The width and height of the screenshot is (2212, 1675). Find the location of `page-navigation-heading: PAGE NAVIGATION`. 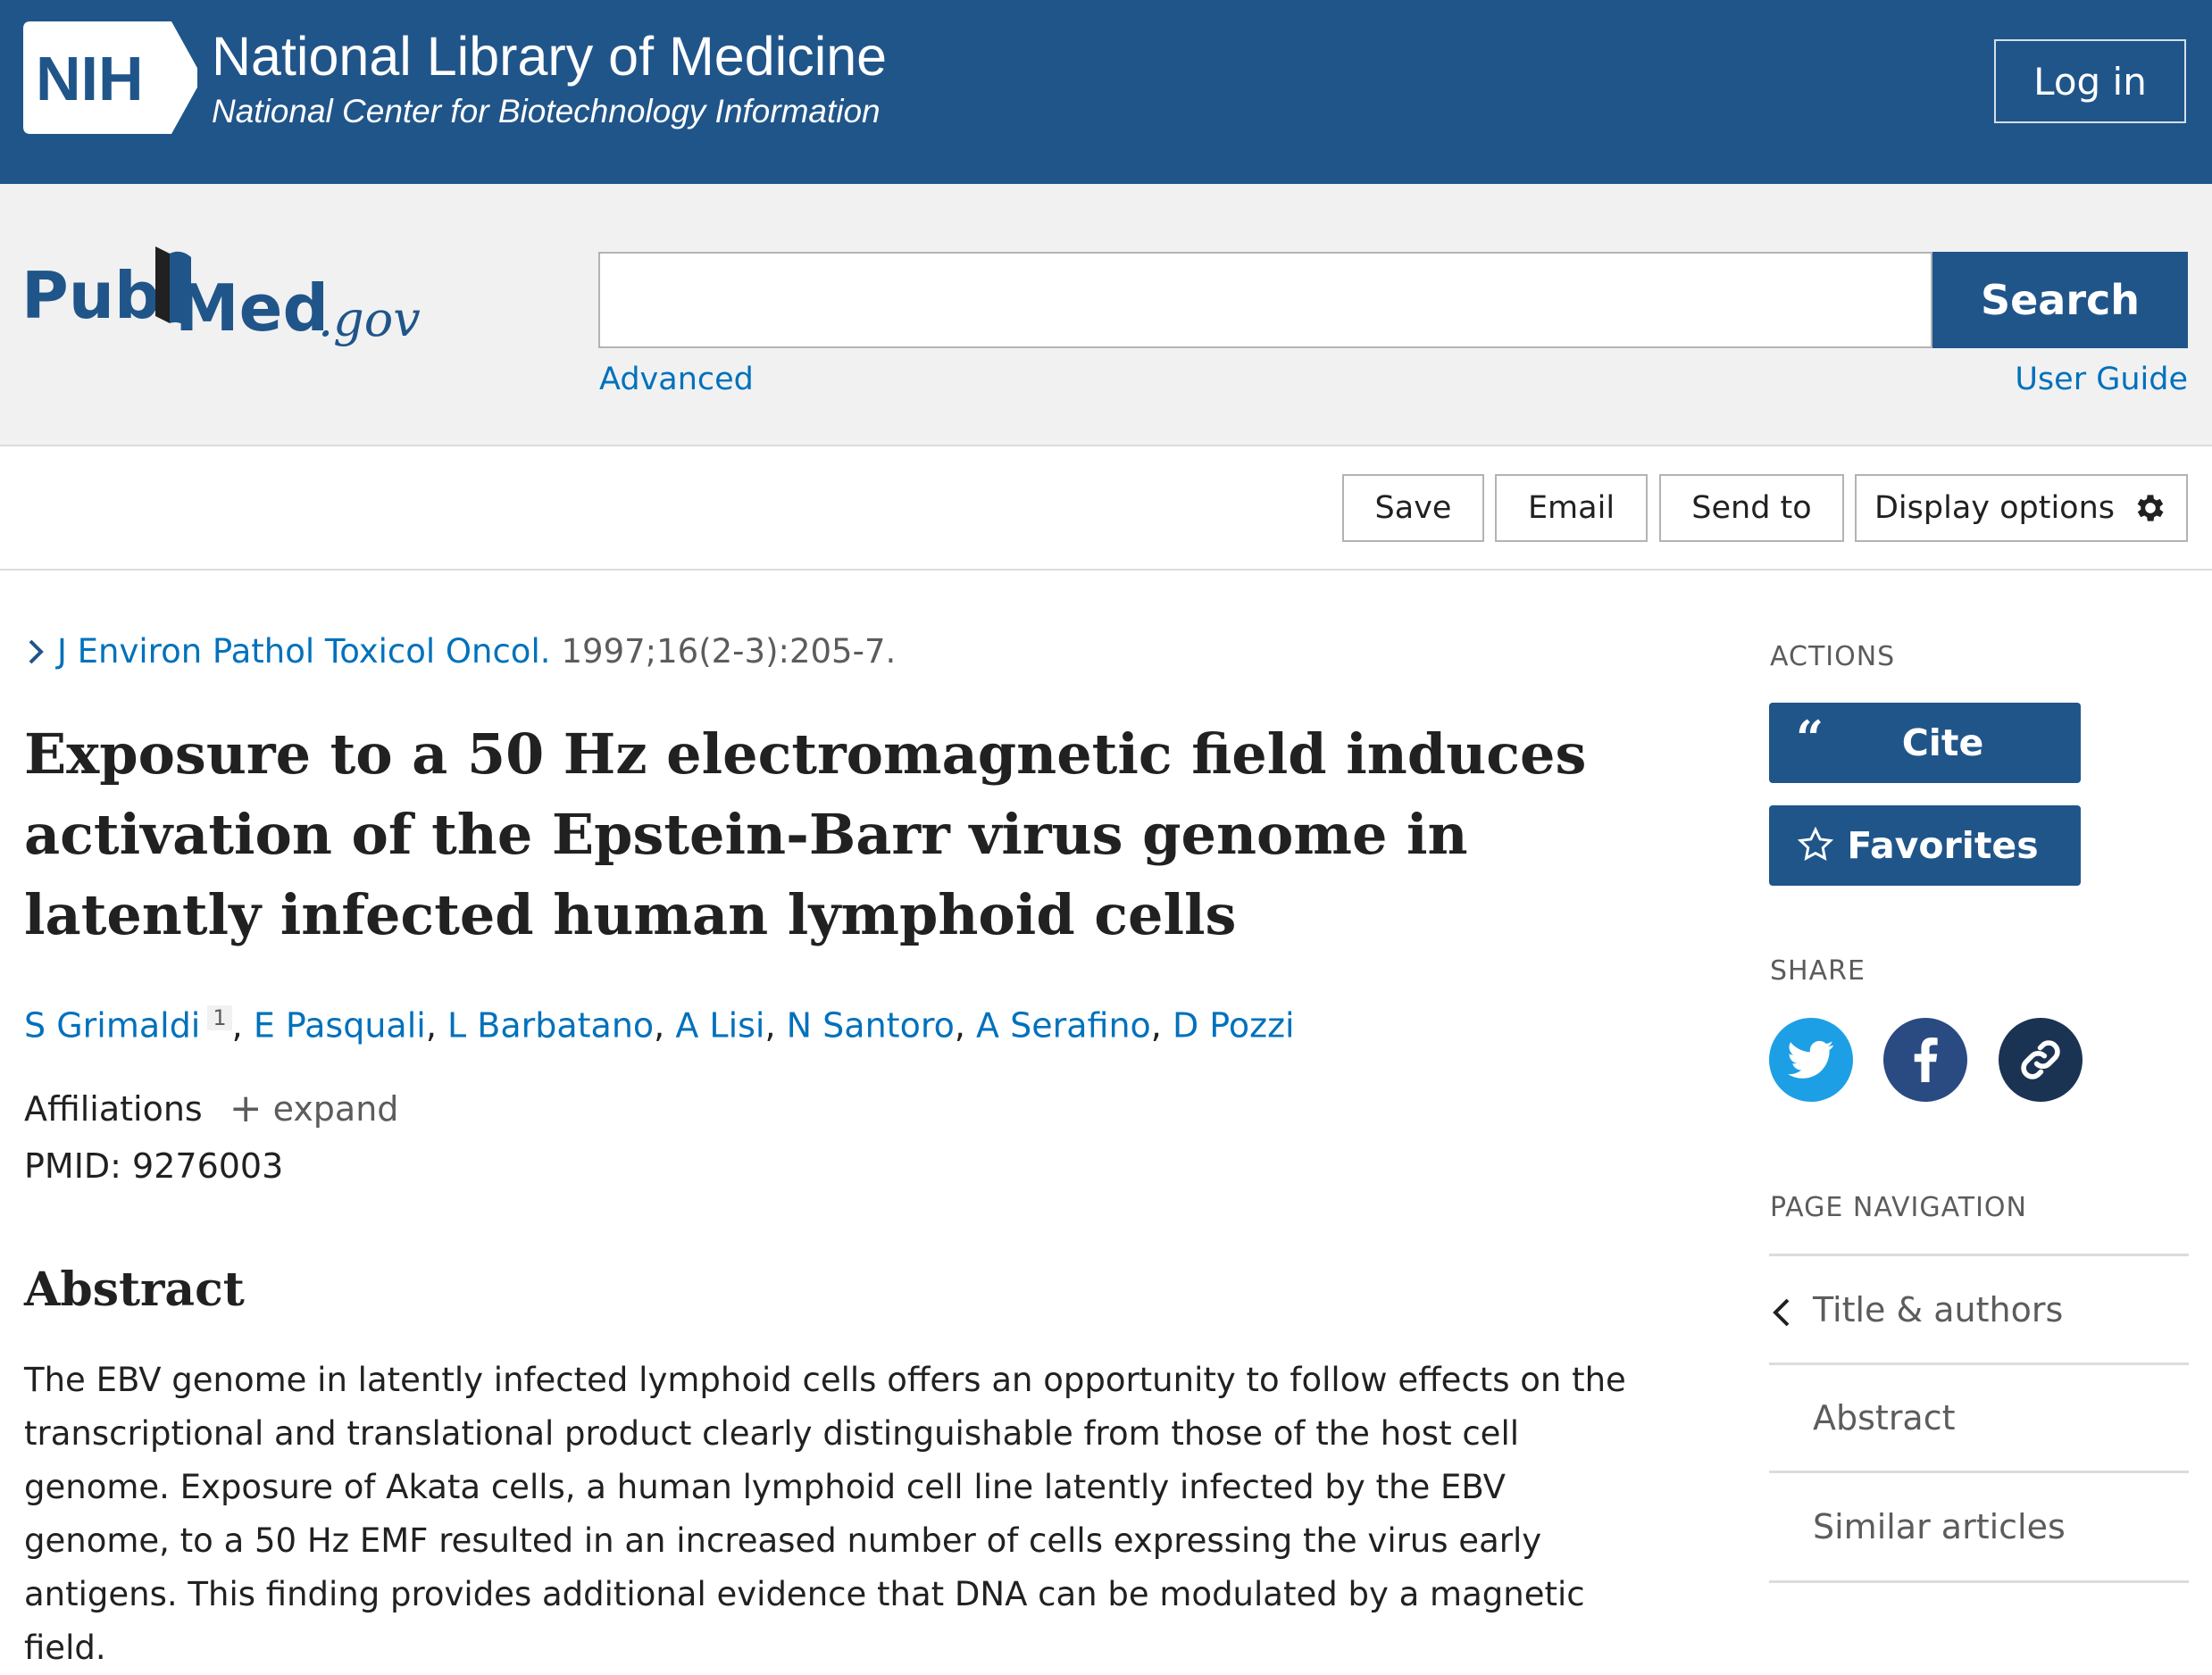

page-navigation-heading: PAGE NAVIGATION is located at coordinates (1898, 1208).